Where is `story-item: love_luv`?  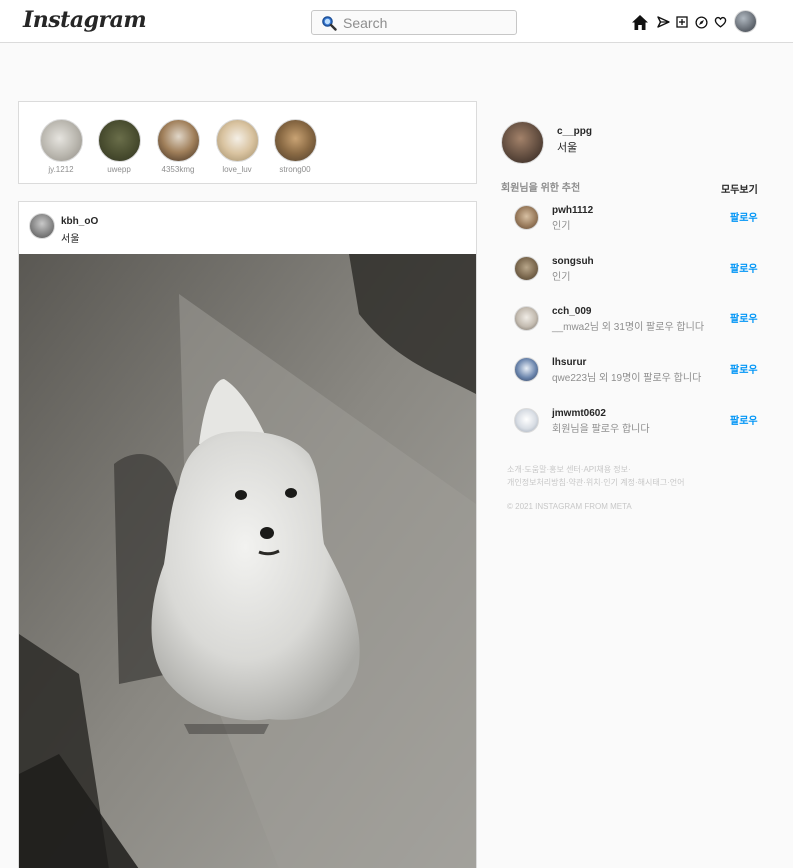
story-item: love_luv is located at coordinates (237, 146).